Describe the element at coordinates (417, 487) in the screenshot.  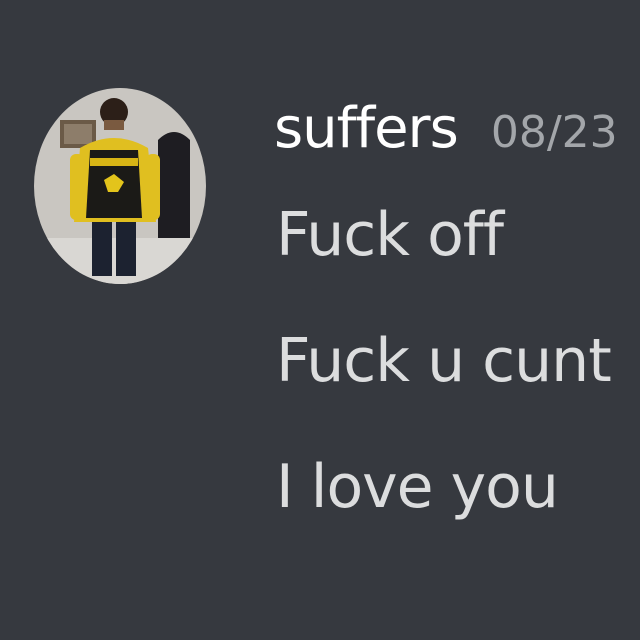
I see `message-line: I love you` at that location.